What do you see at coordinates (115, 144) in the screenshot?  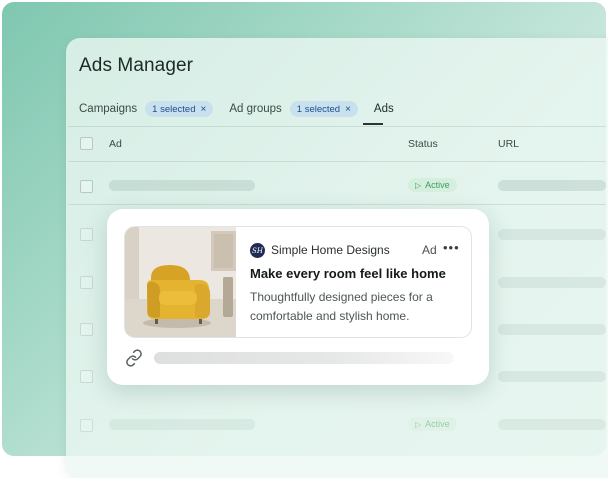 I see `column-header-ad: Ad` at bounding box center [115, 144].